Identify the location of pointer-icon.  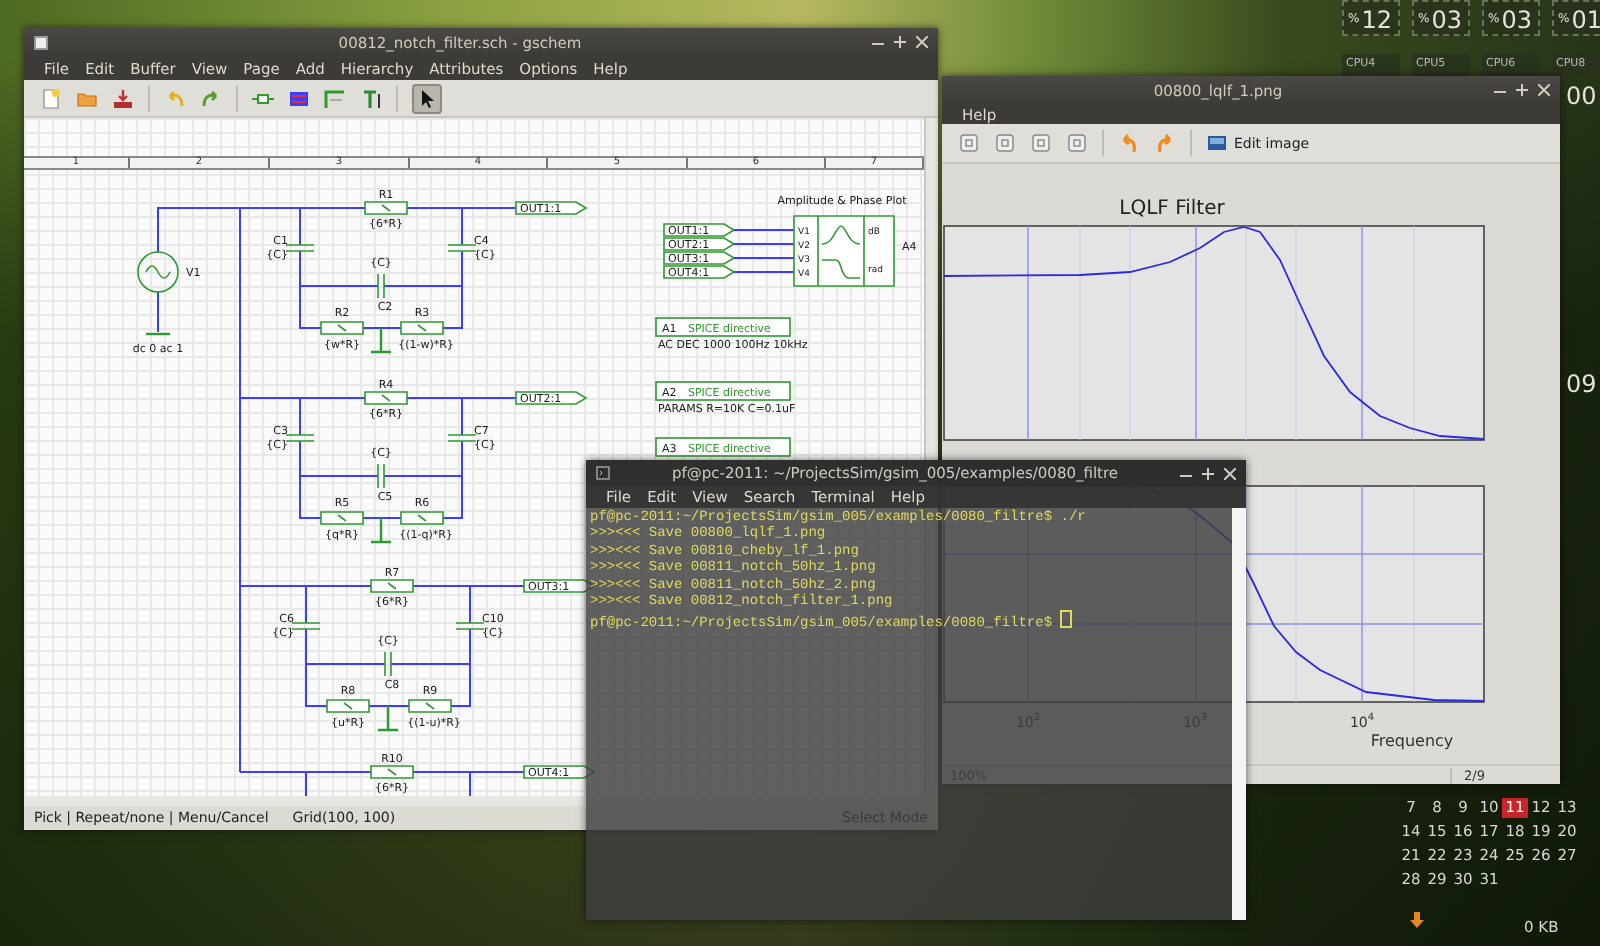
(427, 98).